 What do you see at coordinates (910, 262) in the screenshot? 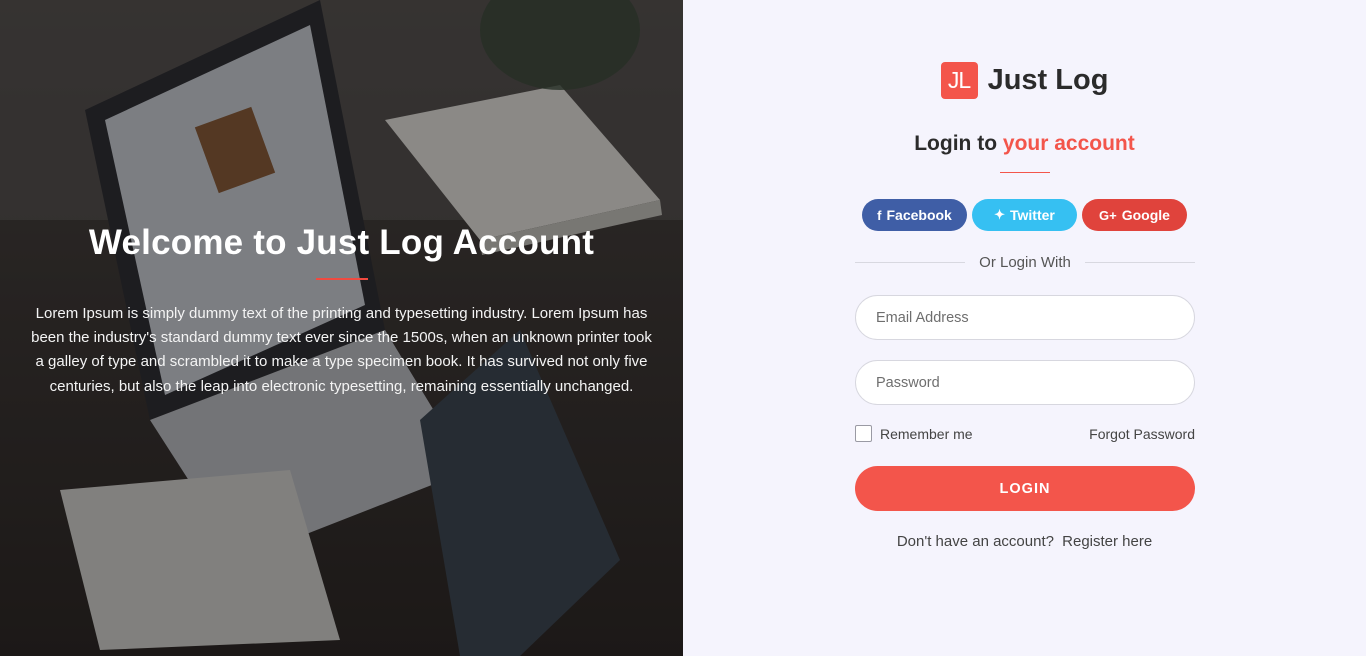
I see `divider-line-left` at bounding box center [910, 262].